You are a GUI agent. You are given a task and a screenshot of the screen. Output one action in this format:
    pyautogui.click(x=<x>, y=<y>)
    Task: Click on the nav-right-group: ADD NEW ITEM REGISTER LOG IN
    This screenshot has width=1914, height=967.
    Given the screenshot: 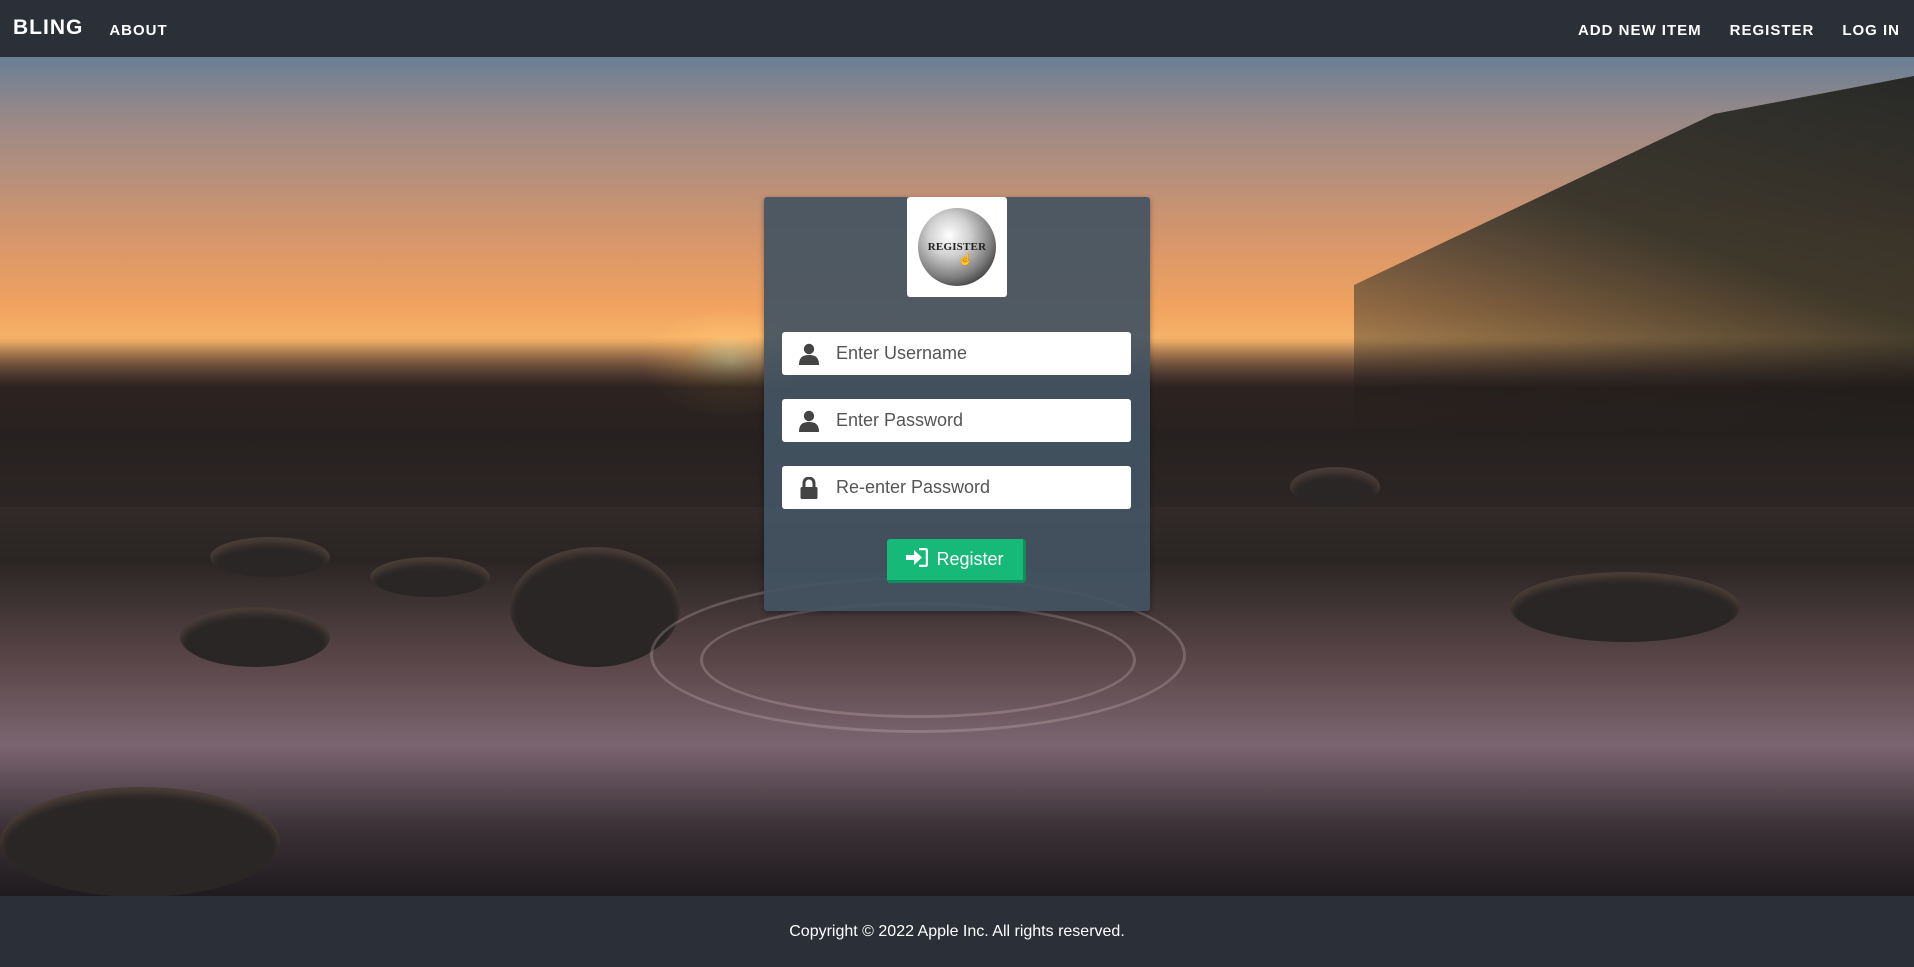 What is the action you would take?
    pyautogui.click(x=1725, y=29)
    